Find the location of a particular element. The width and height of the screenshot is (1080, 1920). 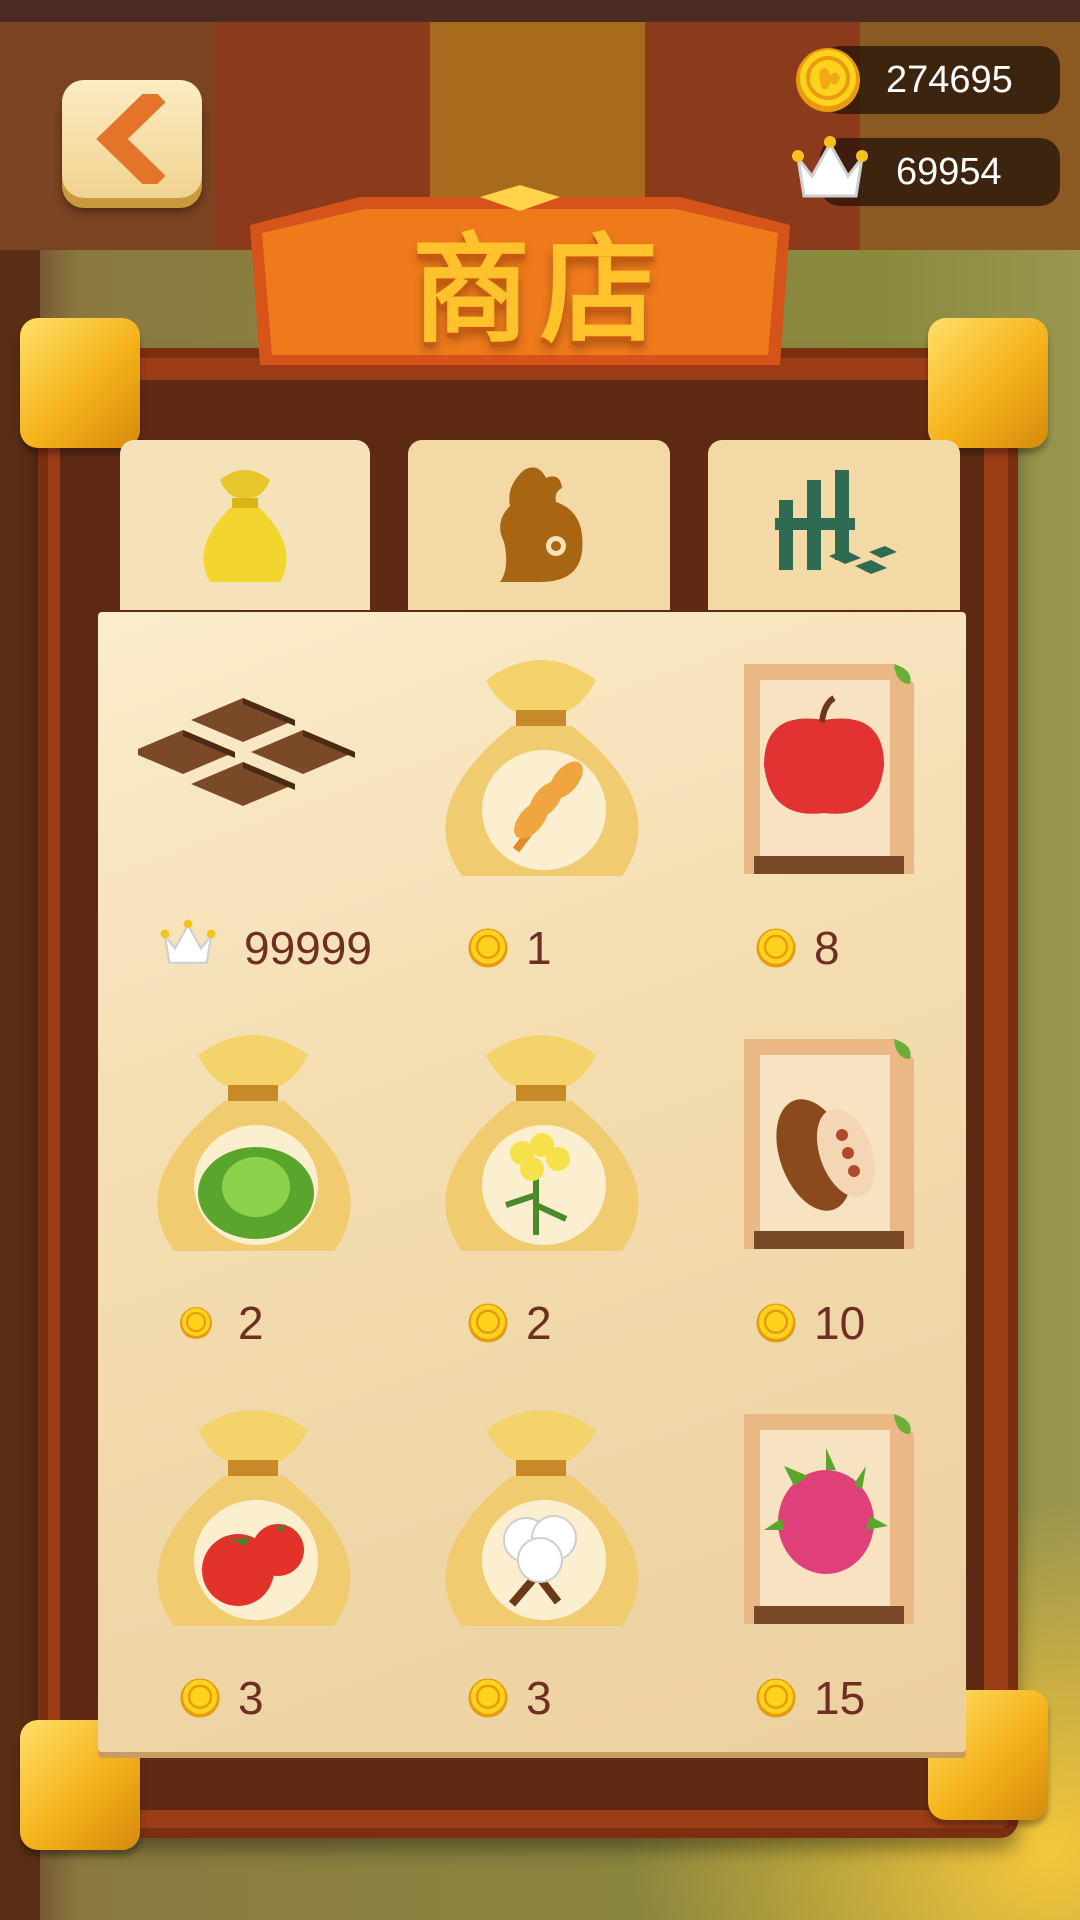

back-button is located at coordinates (132, 139).